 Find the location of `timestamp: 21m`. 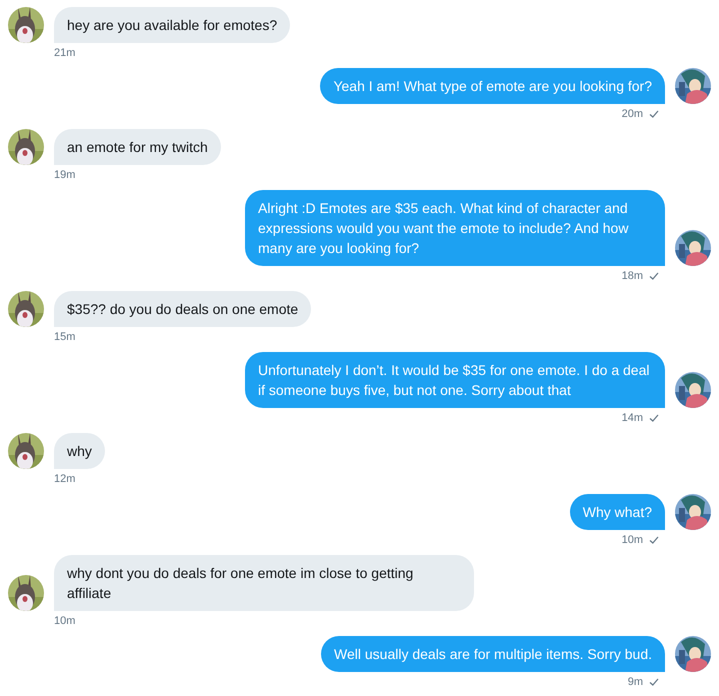

timestamp: 21m is located at coordinates (65, 53).